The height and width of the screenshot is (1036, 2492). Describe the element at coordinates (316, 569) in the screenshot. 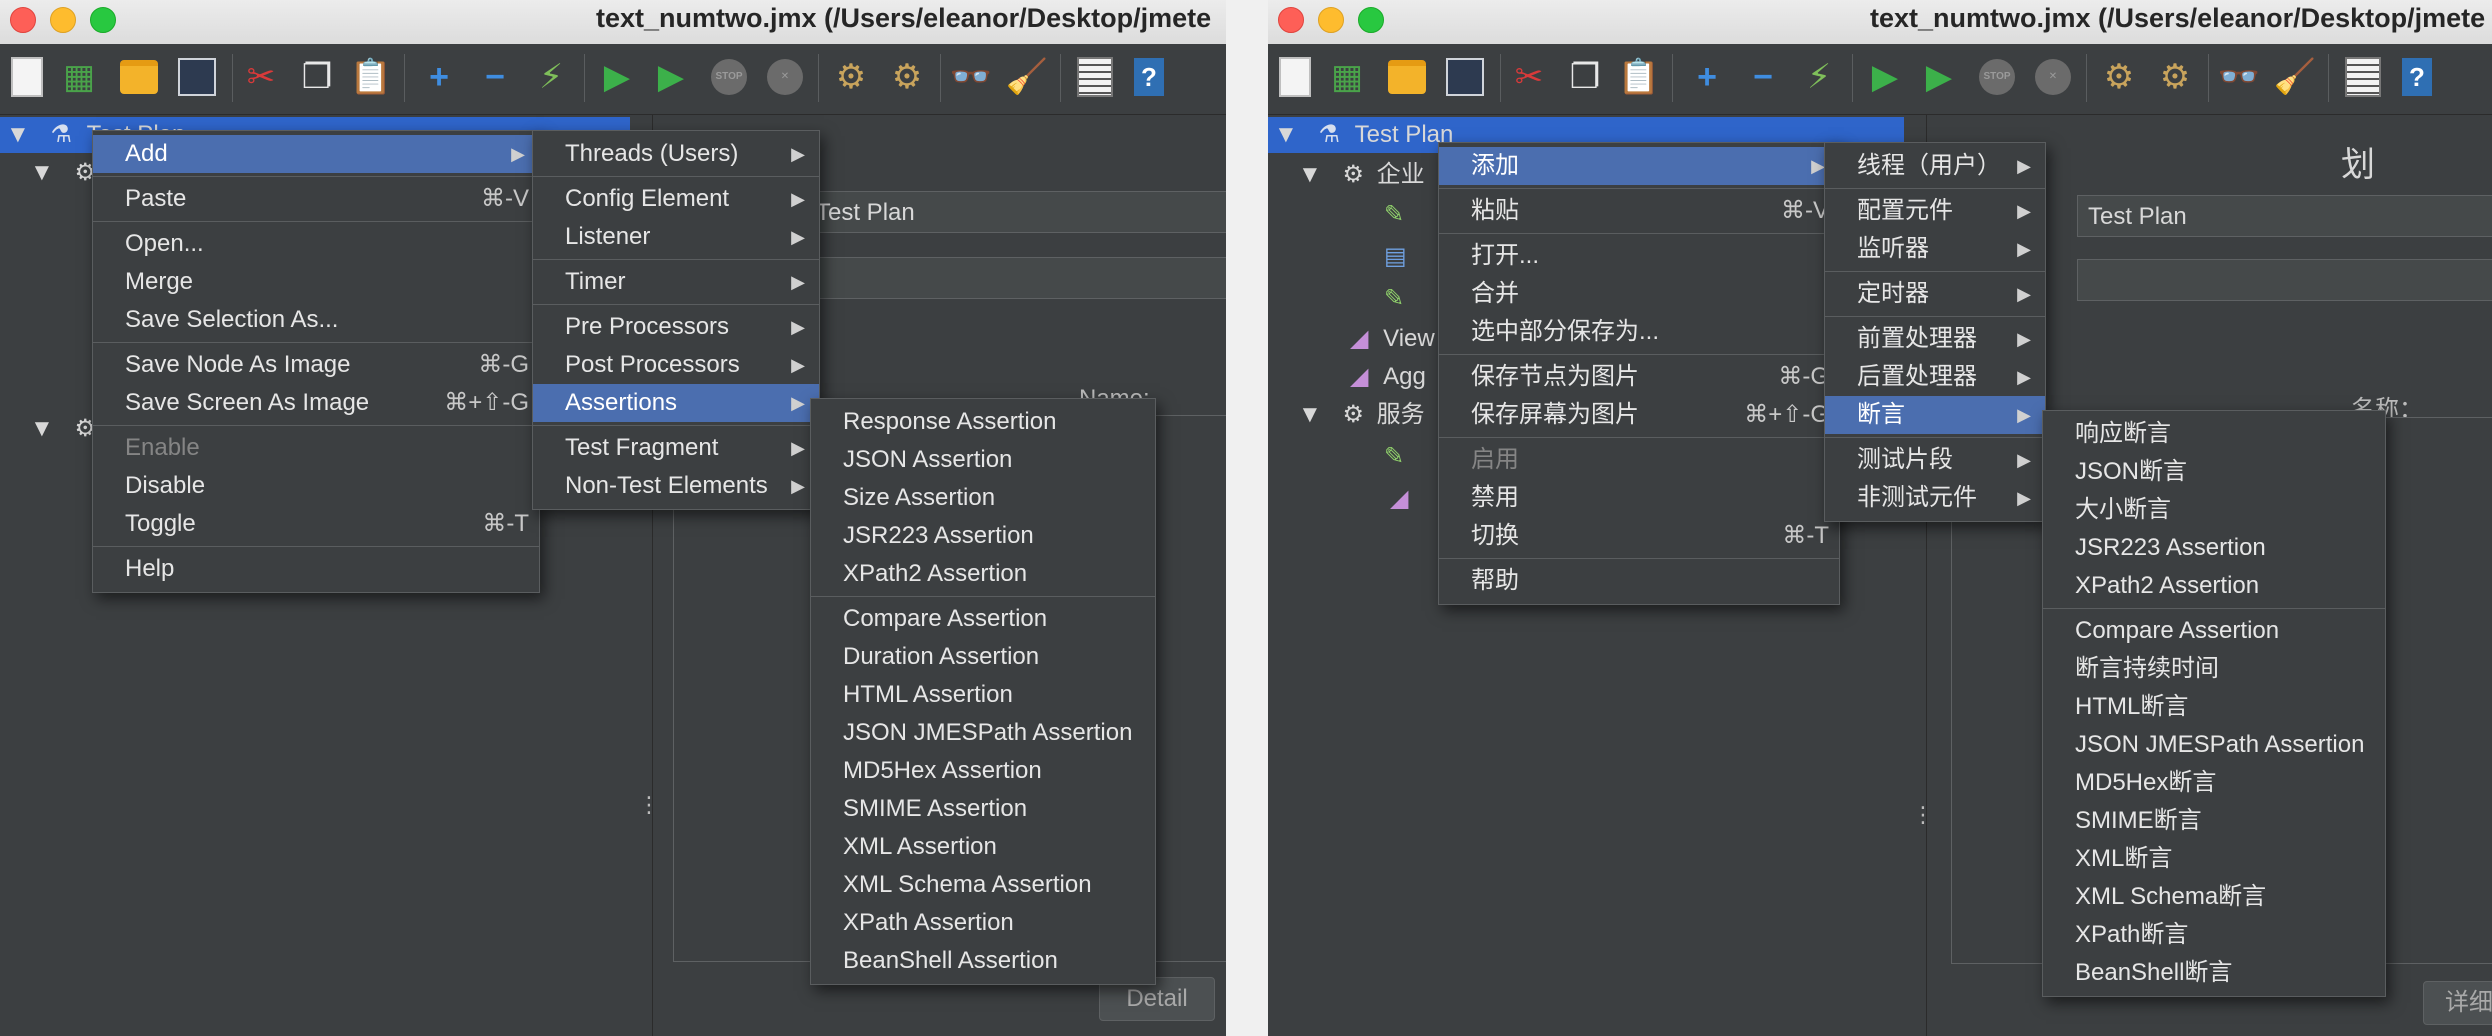

I see `menu-item-help: Help` at that location.